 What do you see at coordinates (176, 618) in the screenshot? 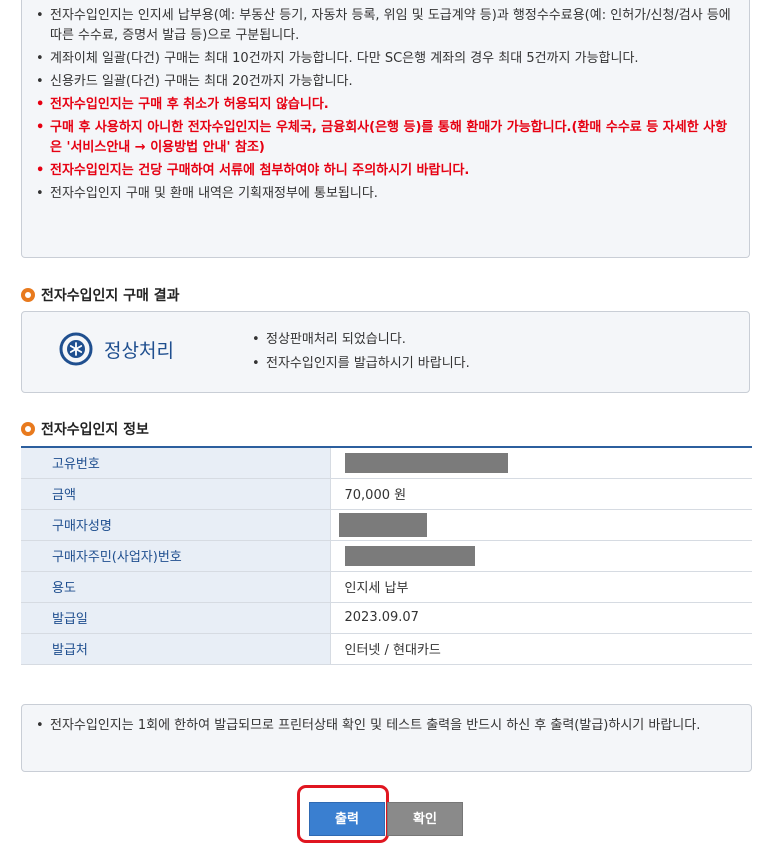
I see `row-label: 발급일` at bounding box center [176, 618].